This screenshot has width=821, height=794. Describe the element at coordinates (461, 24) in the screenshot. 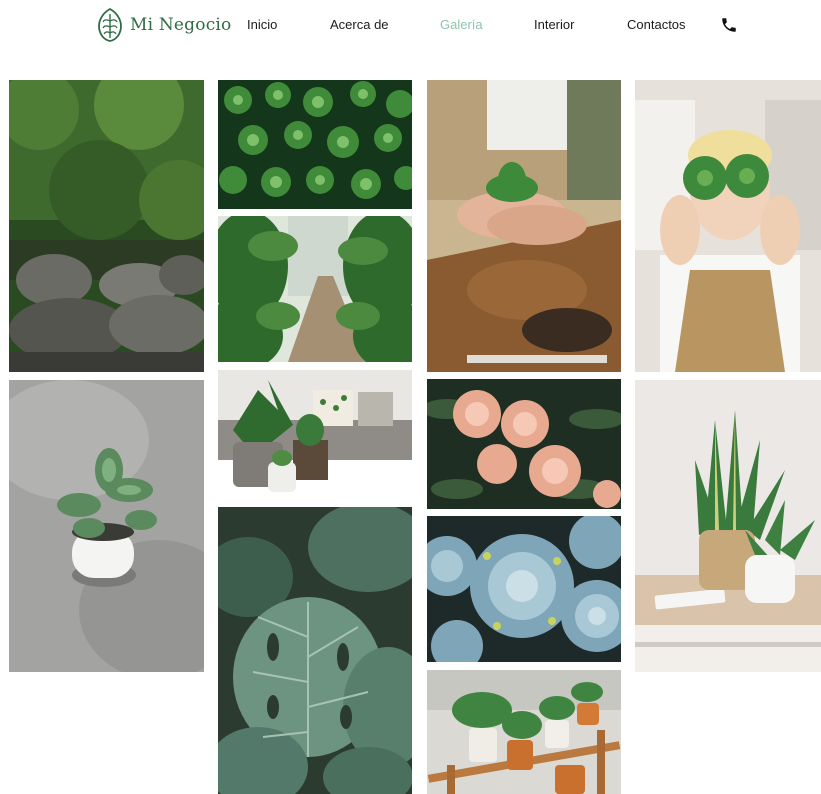

I see `nav-item-galeria: Galería` at that location.